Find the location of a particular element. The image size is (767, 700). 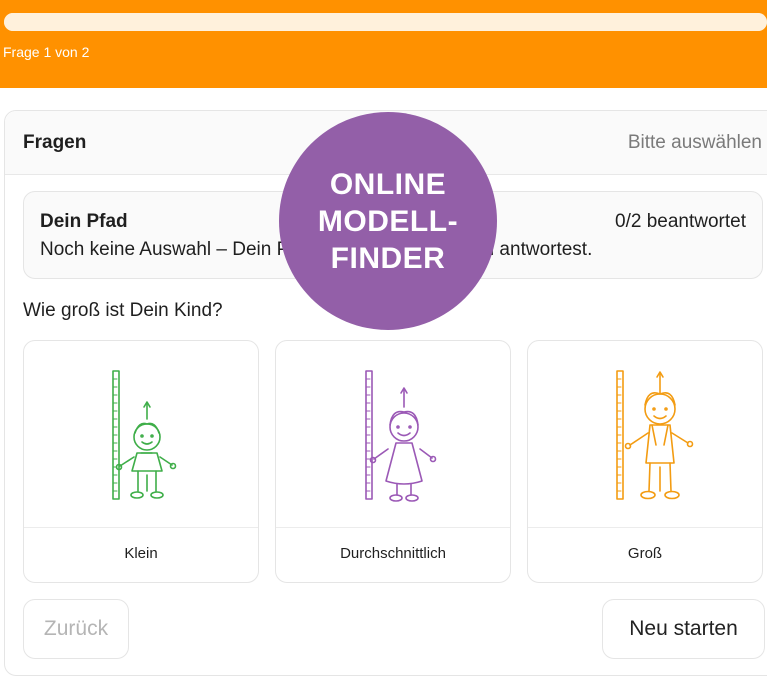

online-model-finder-badge: ONLINE MODELL- FINDER is located at coordinates (388, 221).